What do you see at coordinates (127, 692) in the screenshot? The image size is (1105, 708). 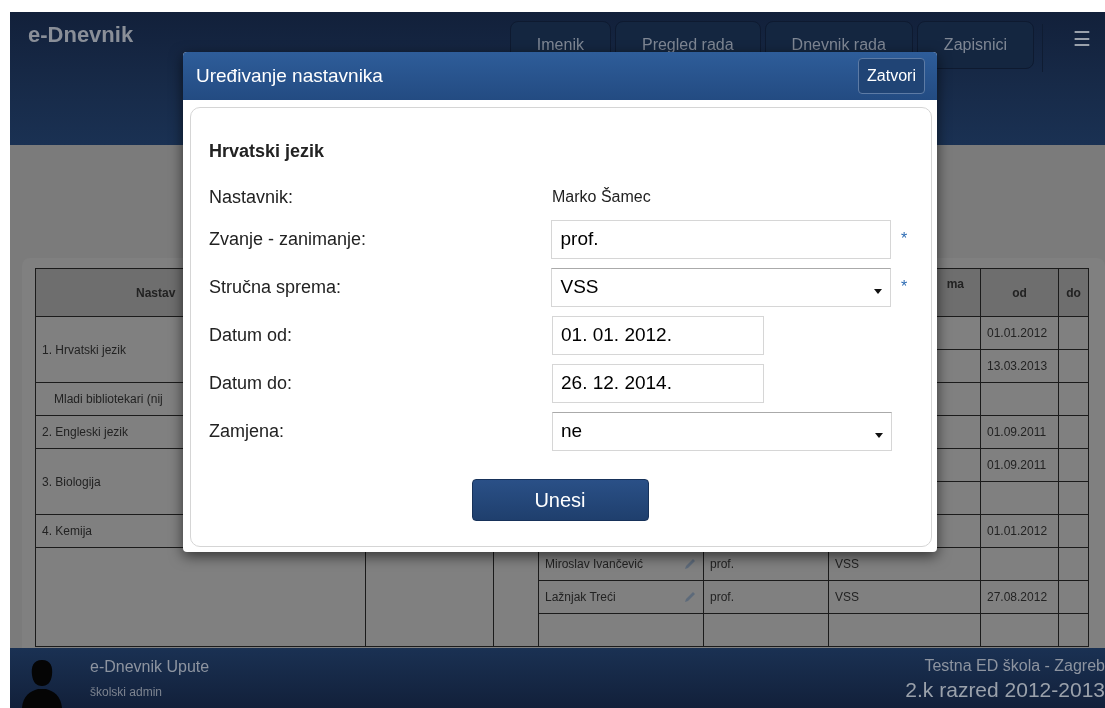 I see `user-role: školski admin` at bounding box center [127, 692].